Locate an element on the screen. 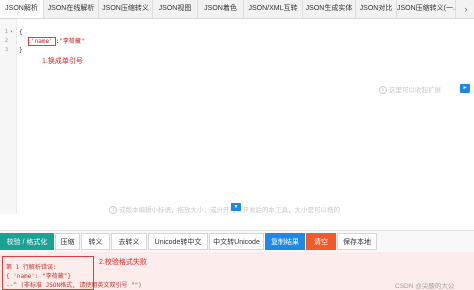  save-local-button: 保存本地 is located at coordinates (357, 241).